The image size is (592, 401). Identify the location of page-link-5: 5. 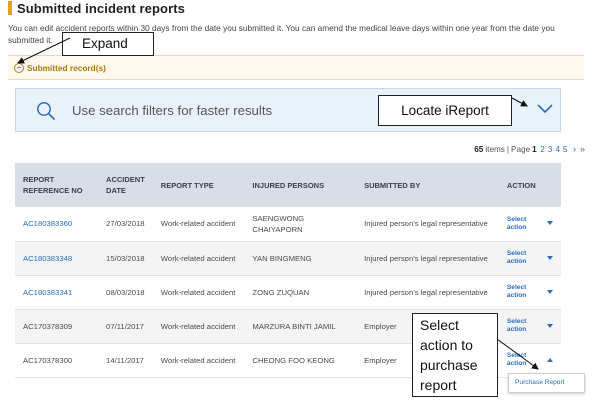
(565, 149).